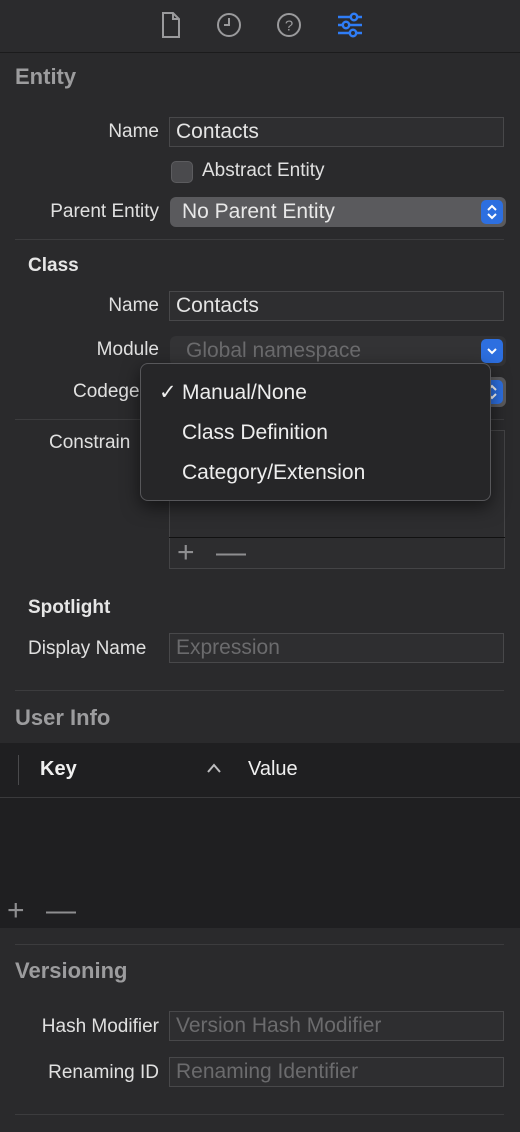 The width and height of the screenshot is (520, 1132). What do you see at coordinates (133, 131) in the screenshot?
I see `entity-name-label: Name` at bounding box center [133, 131].